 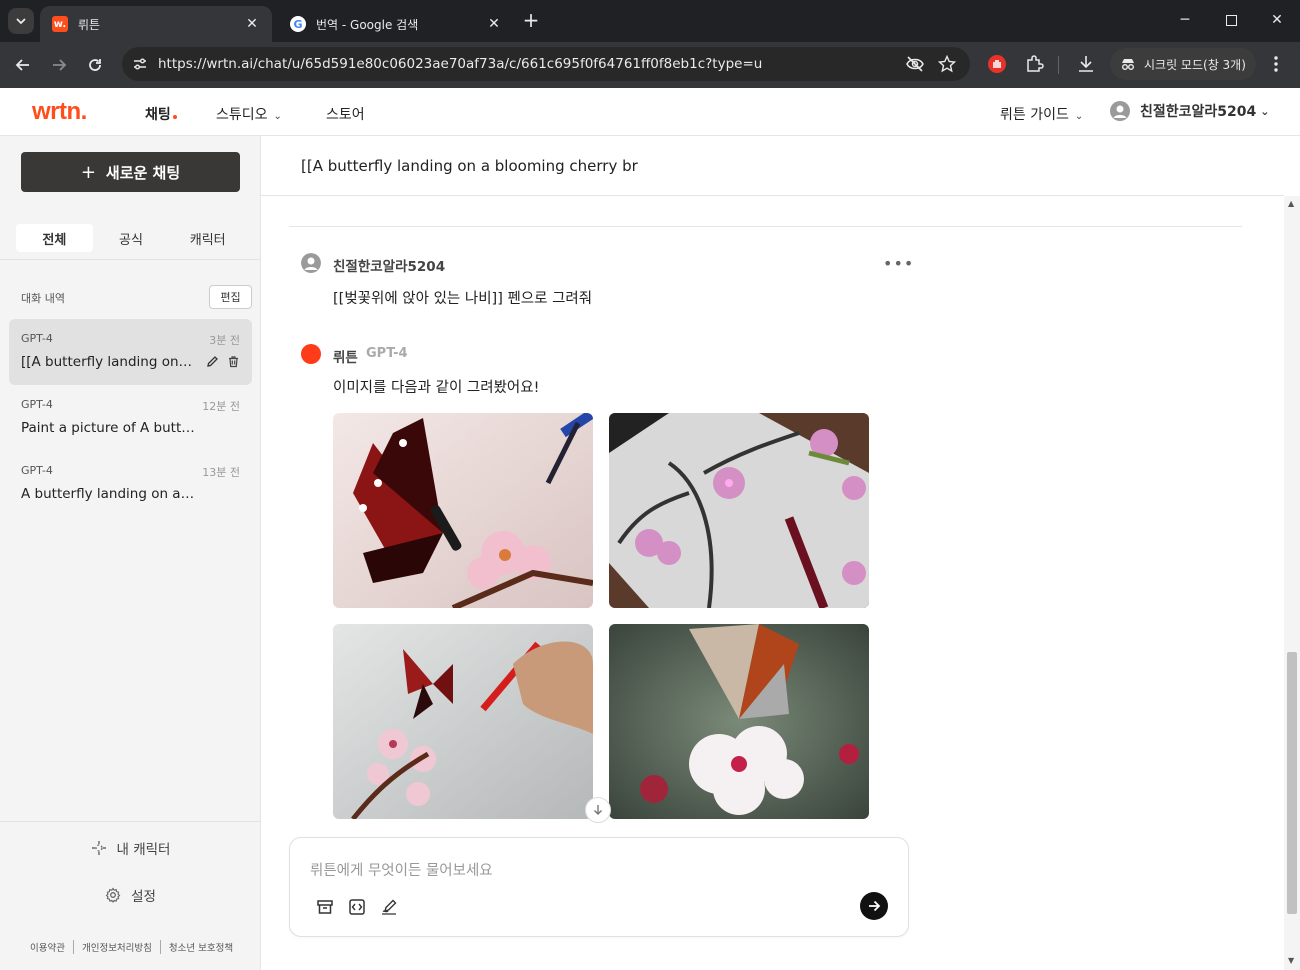 What do you see at coordinates (60, 24) in the screenshot?
I see `wrtn-favicon-icon: w.` at bounding box center [60, 24].